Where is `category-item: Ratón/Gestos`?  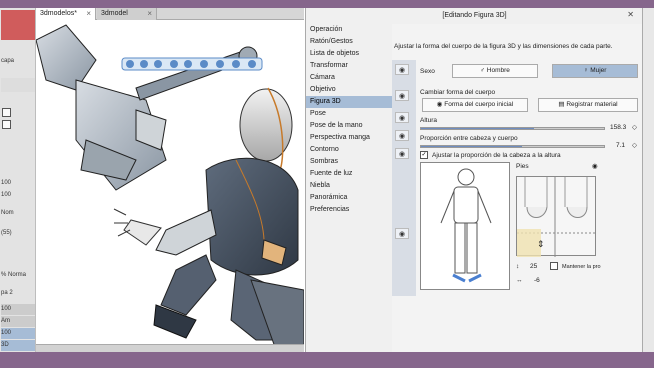
category-item: Ratón/Gestos is located at coordinates (349, 42).